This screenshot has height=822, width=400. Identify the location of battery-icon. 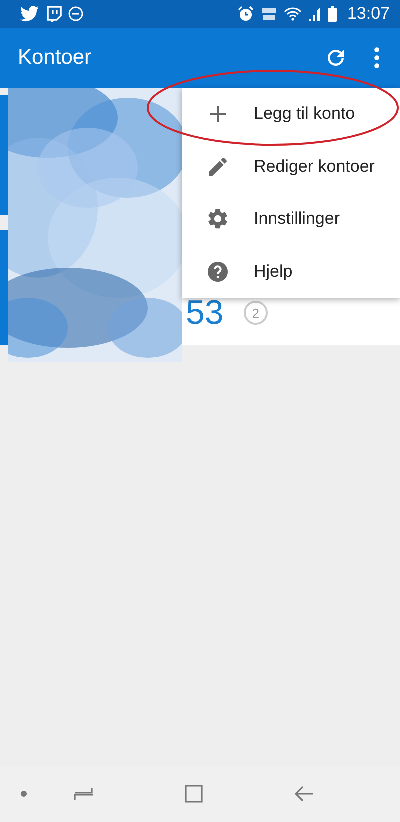
(333, 14).